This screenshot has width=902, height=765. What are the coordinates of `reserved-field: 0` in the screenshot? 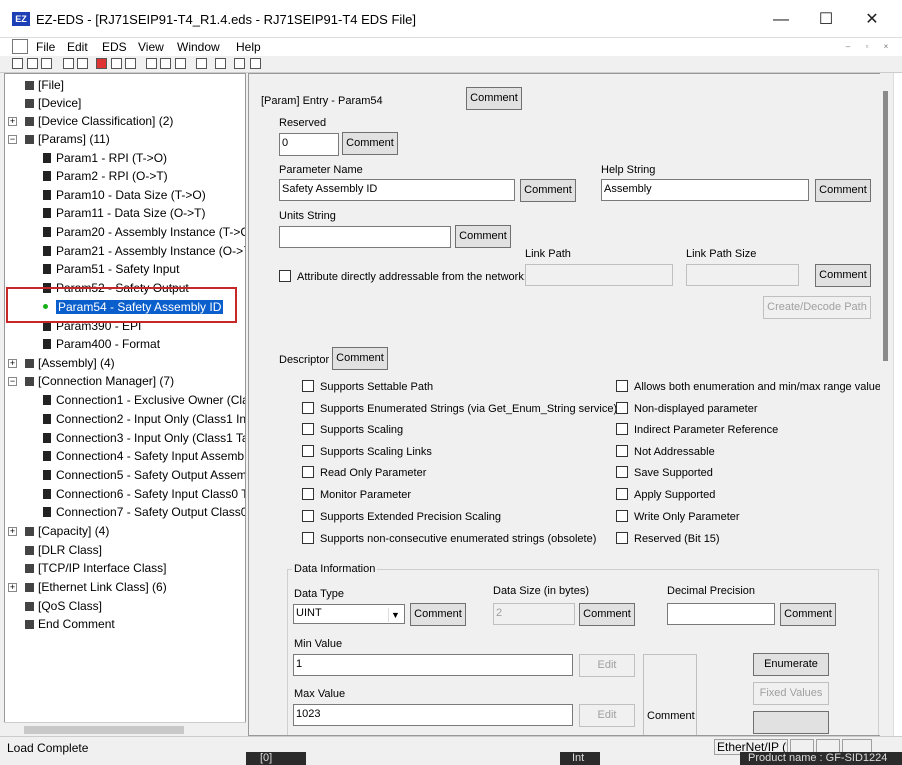 It's located at (309, 144).